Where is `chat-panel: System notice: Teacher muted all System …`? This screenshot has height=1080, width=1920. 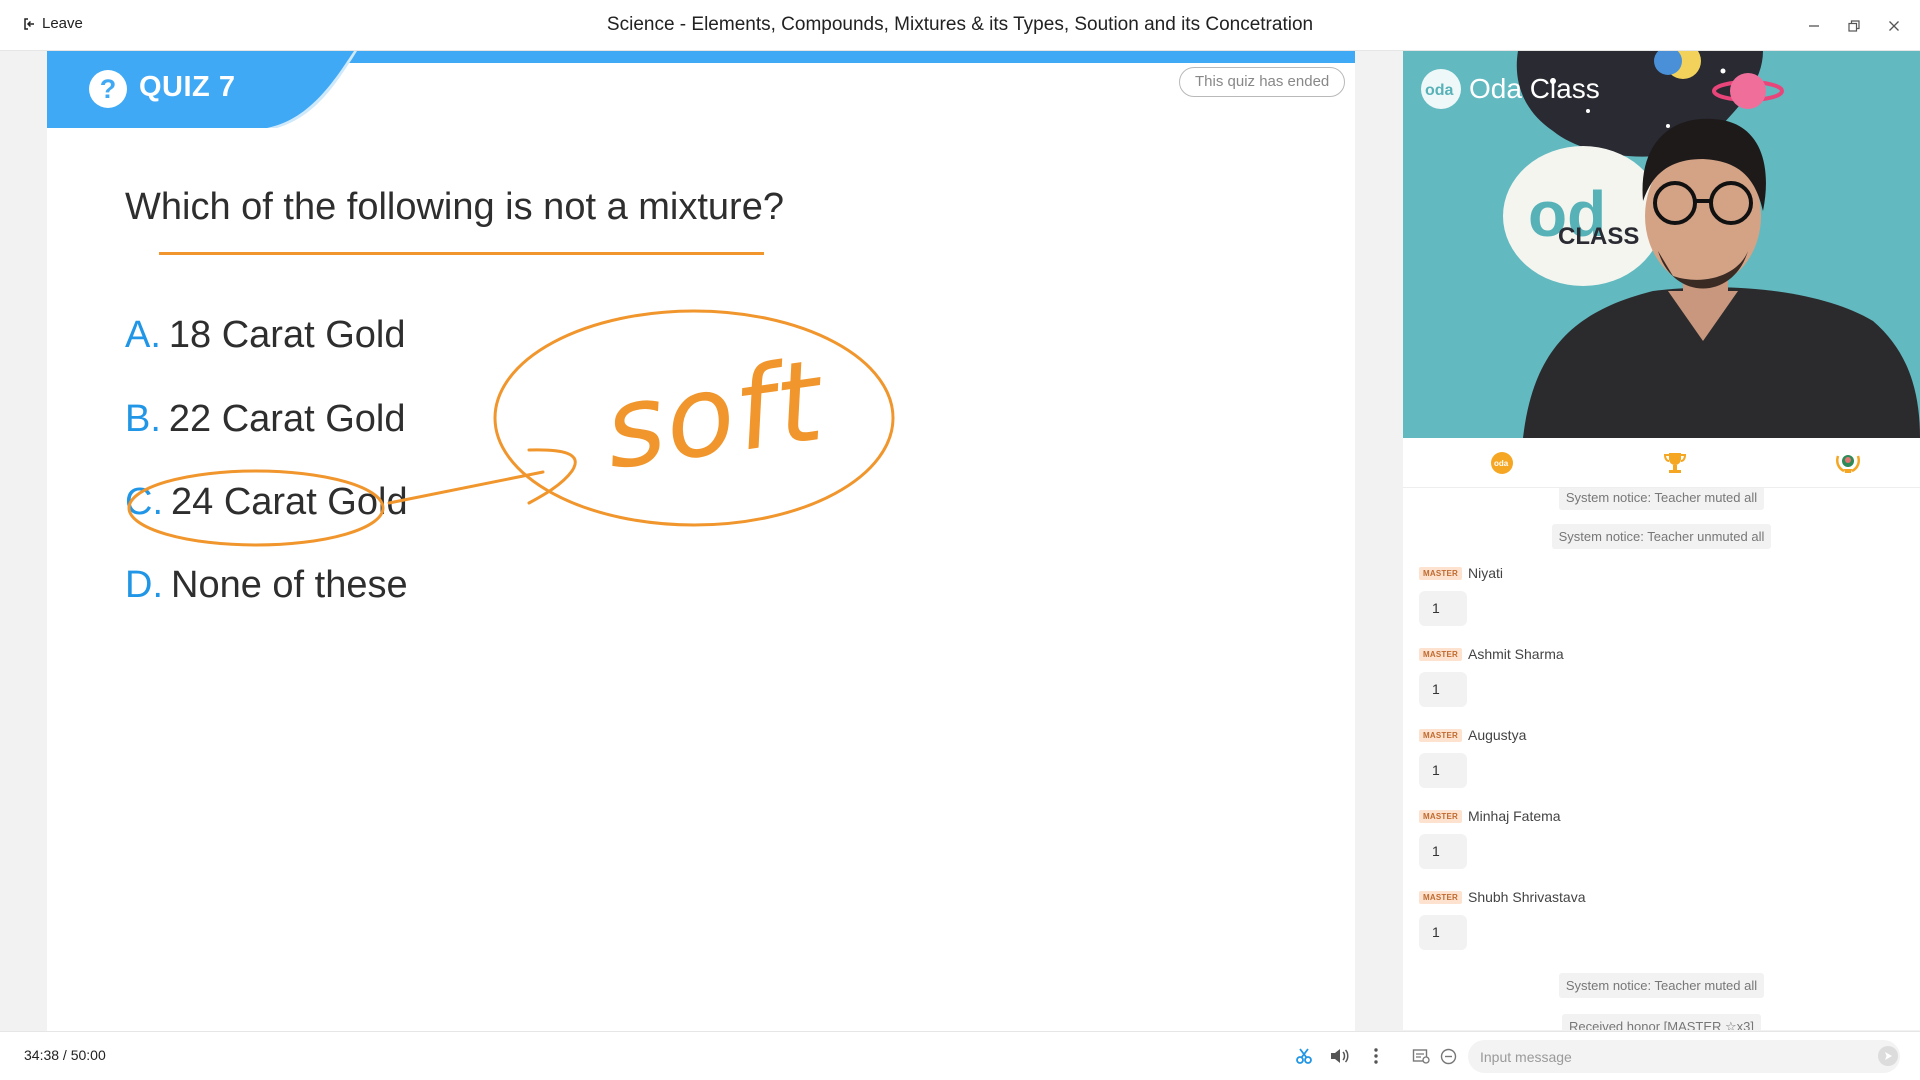
chat-panel: System notice: Teacher muted all System … is located at coordinates (1661, 759).